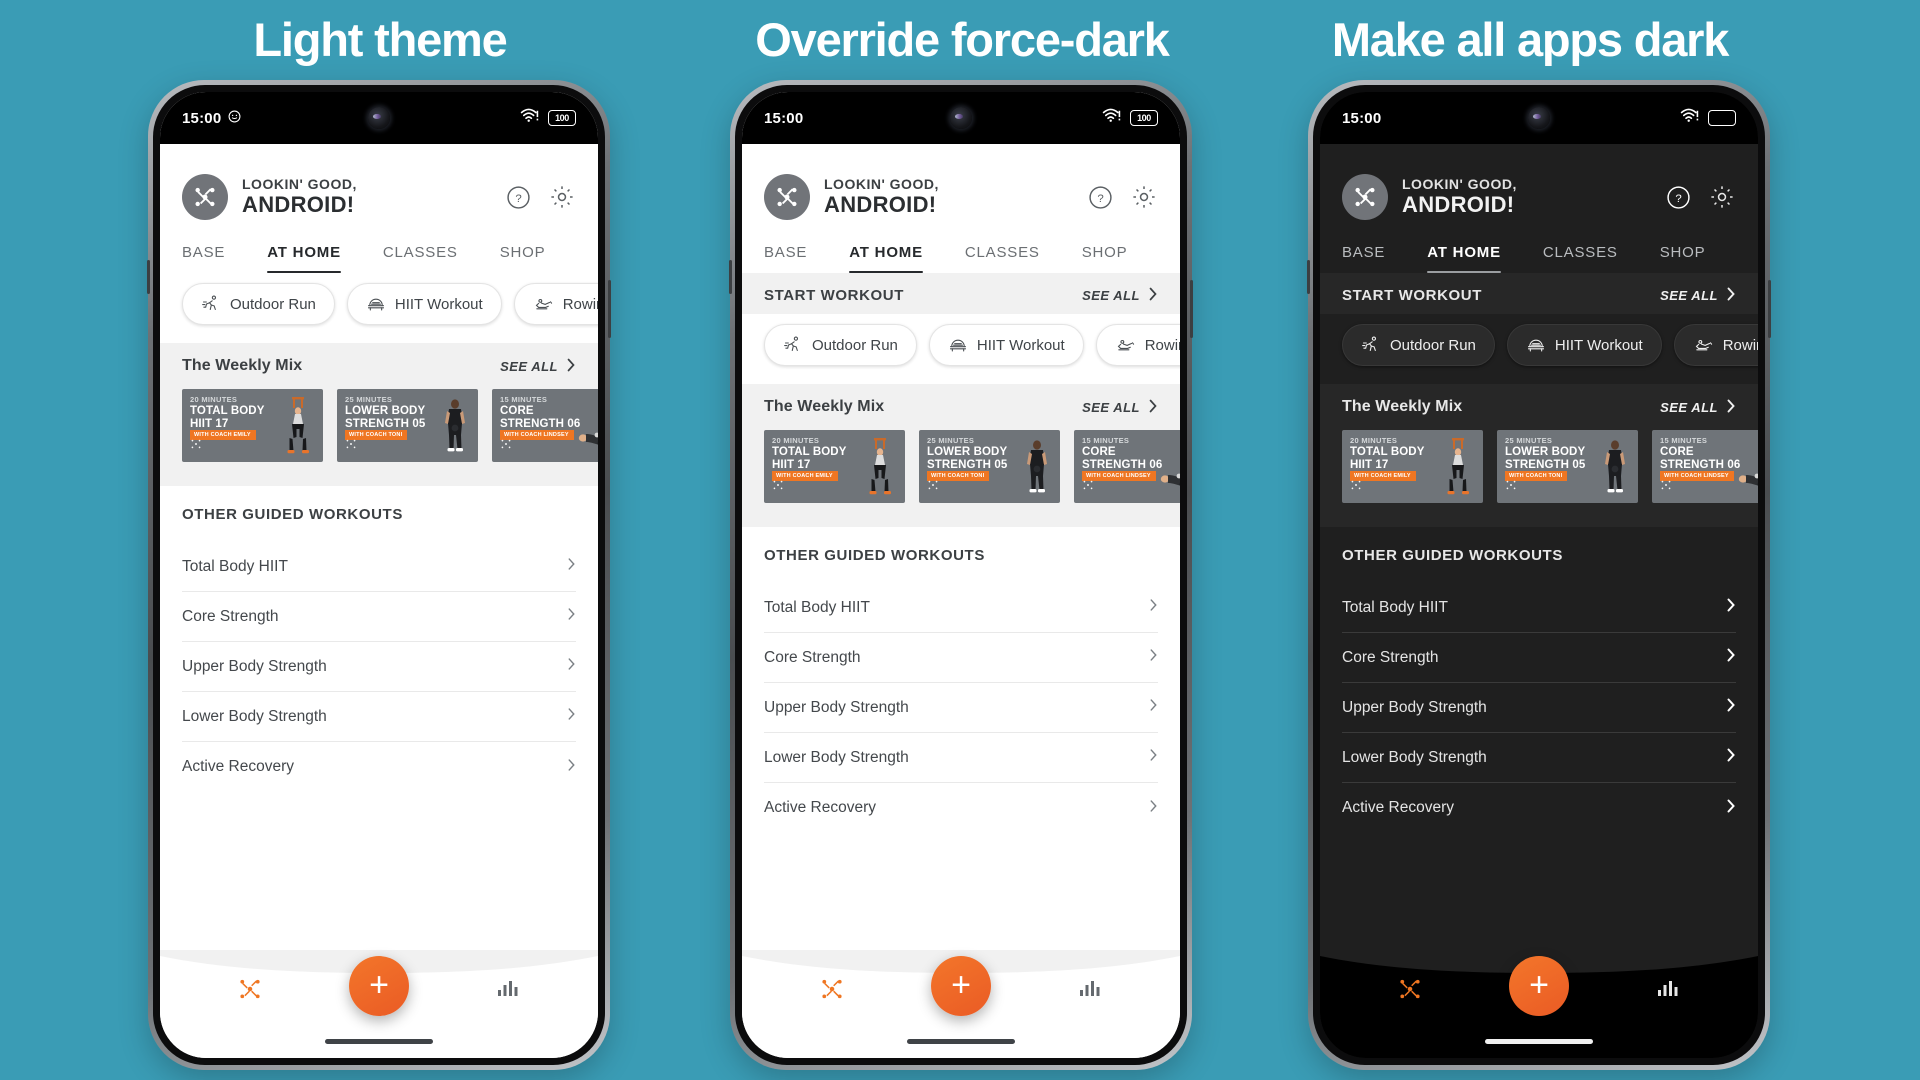 This screenshot has height=1080, width=1920. What do you see at coordinates (1530, 39) in the screenshot?
I see `column-title-make-all-apps-dark: Make all apps dark` at bounding box center [1530, 39].